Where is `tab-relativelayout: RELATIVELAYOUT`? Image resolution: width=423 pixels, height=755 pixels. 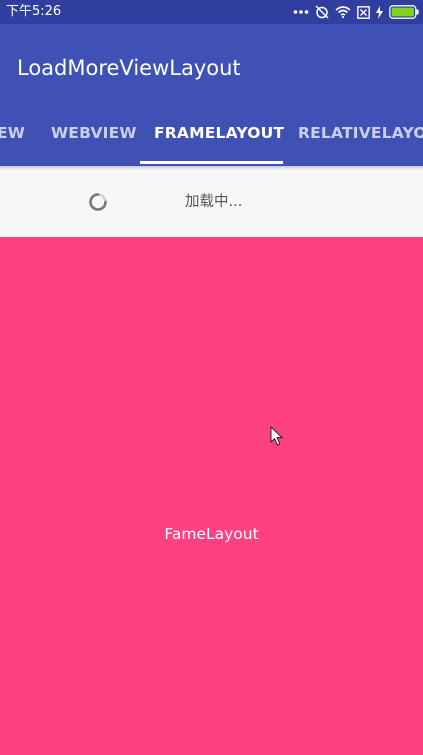
tab-relativelayout: RELATIVELAYOUT is located at coordinates (360, 138).